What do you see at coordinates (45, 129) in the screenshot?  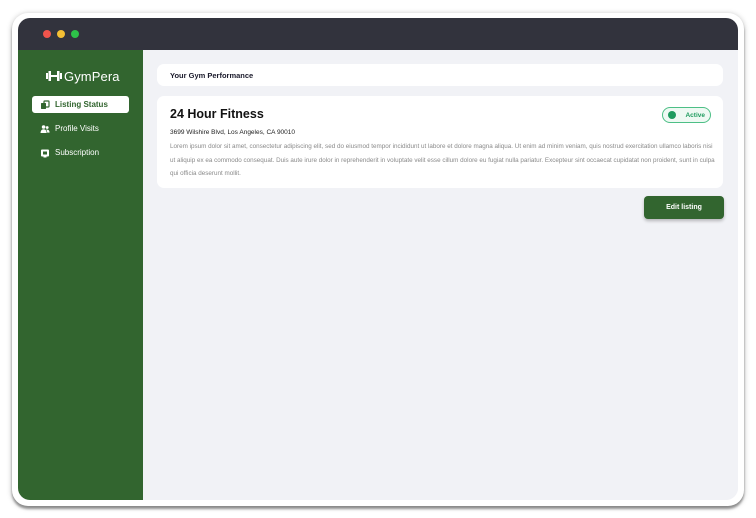 I see `users-icon` at bounding box center [45, 129].